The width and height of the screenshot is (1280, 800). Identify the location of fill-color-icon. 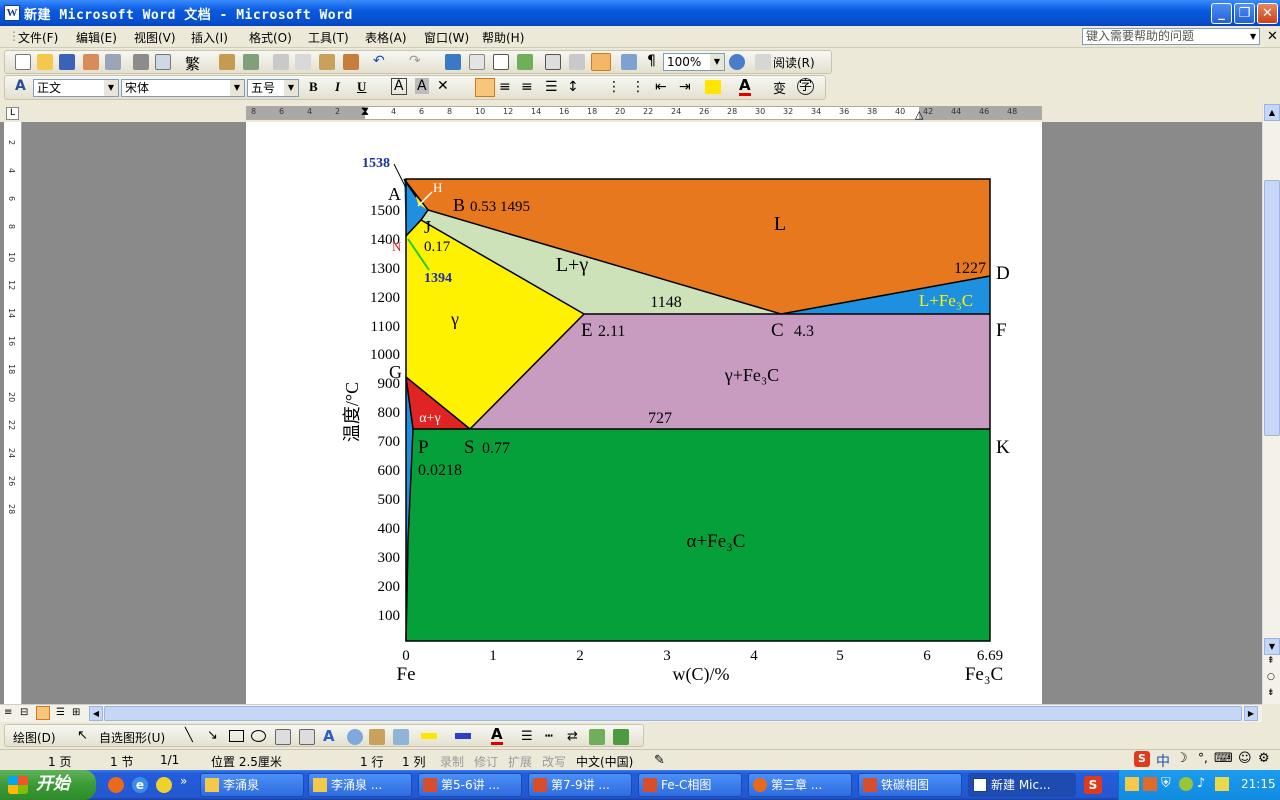
(429, 736).